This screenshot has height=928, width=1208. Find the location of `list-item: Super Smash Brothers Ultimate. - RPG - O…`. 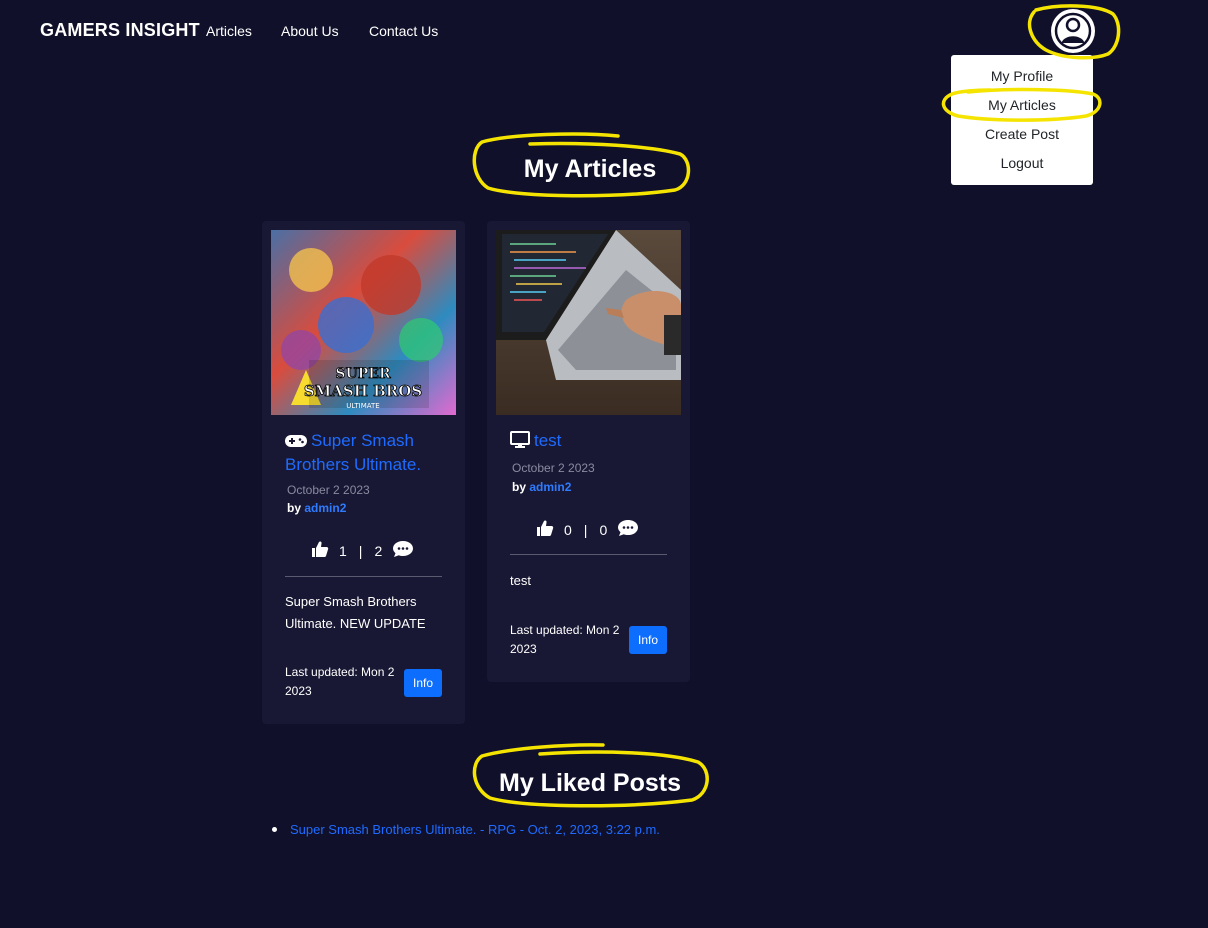

list-item: Super Smash Brothers Ultimate. - RPG - O… is located at coordinates (466, 829).